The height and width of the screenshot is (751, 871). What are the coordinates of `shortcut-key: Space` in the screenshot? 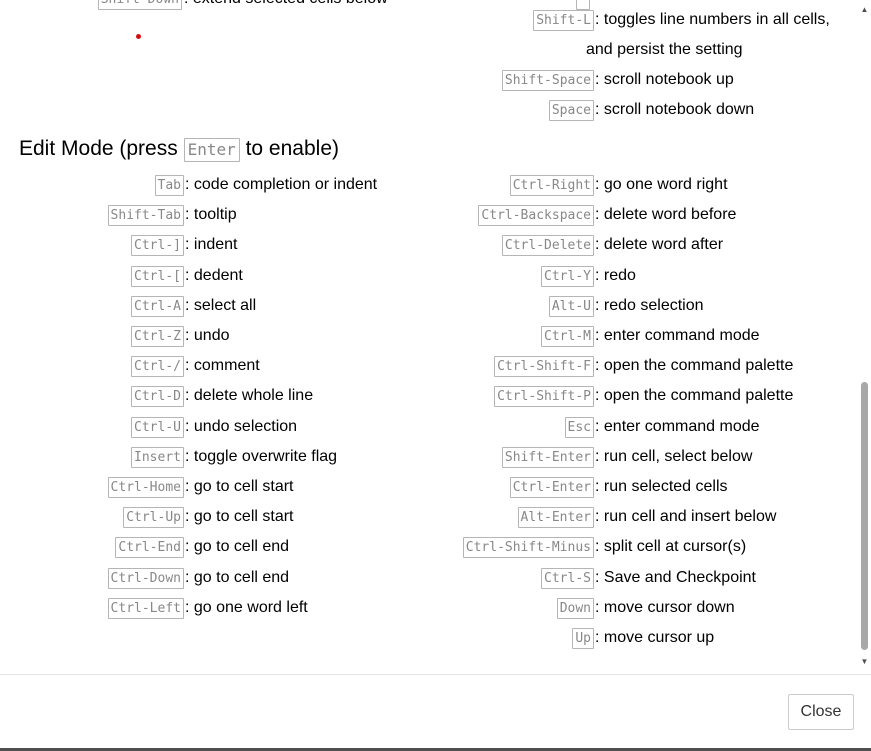 It's located at (571, 110).